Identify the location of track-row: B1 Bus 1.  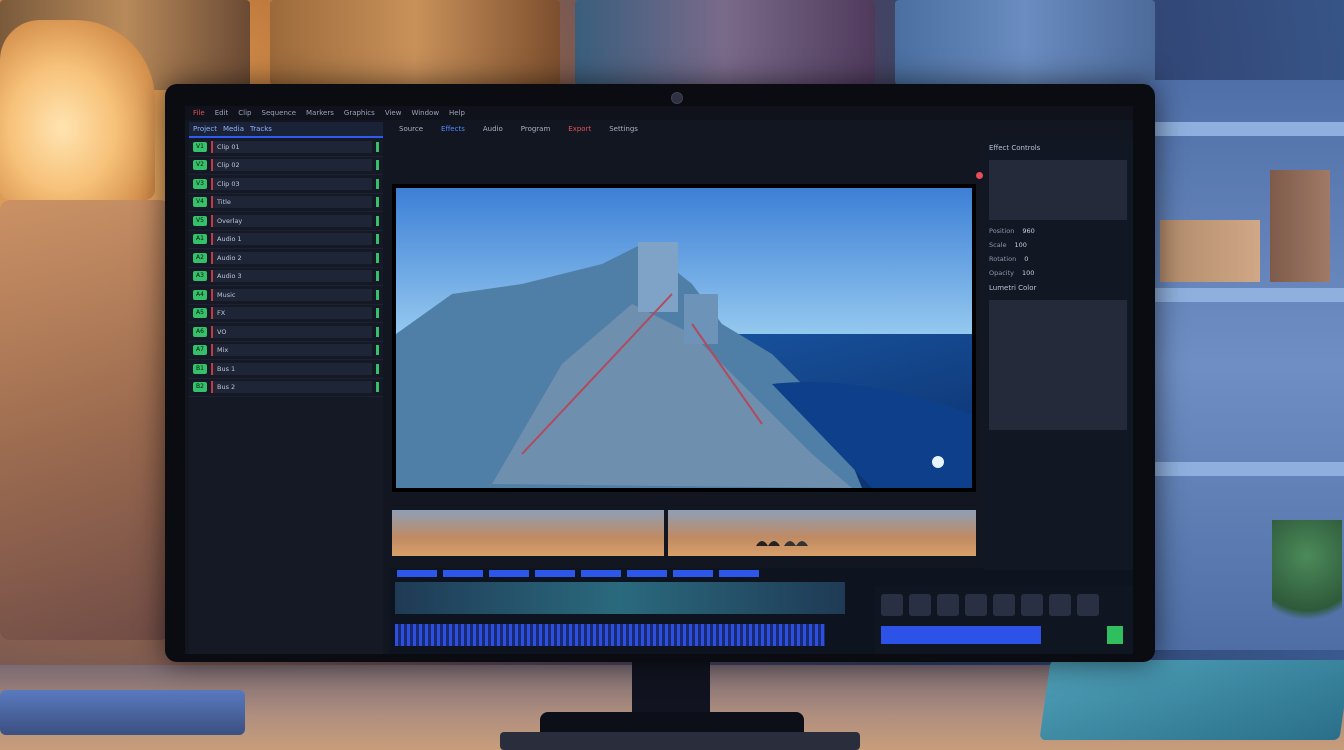
(286, 369).